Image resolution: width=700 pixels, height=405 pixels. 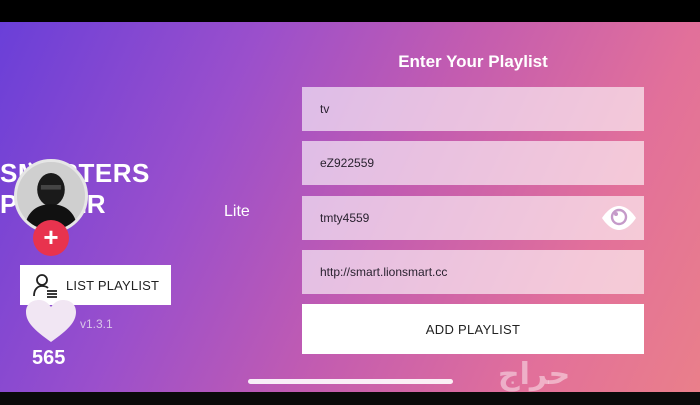 I want to click on list-playlist-label: LIST PLAYLIST, so click(x=113, y=285).